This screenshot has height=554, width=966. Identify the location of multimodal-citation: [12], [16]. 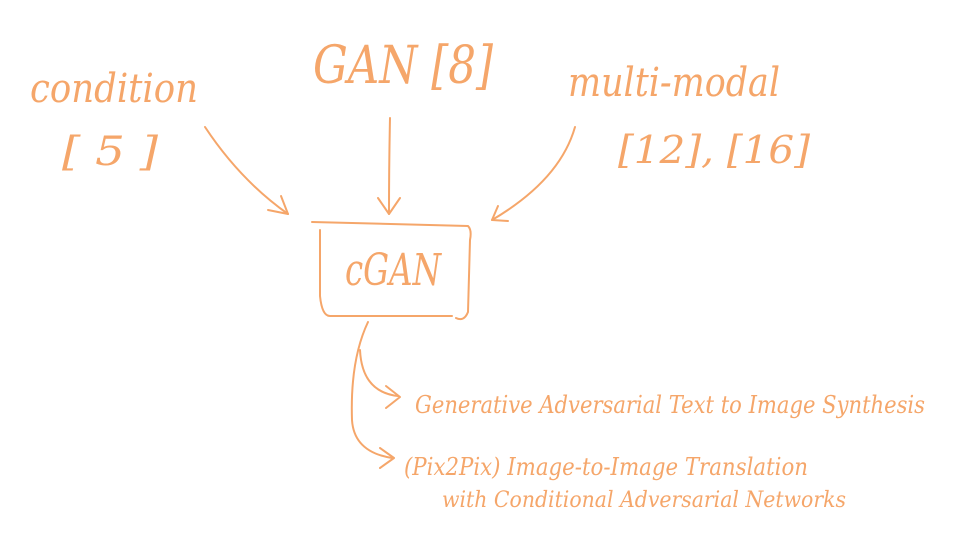
(714, 150).